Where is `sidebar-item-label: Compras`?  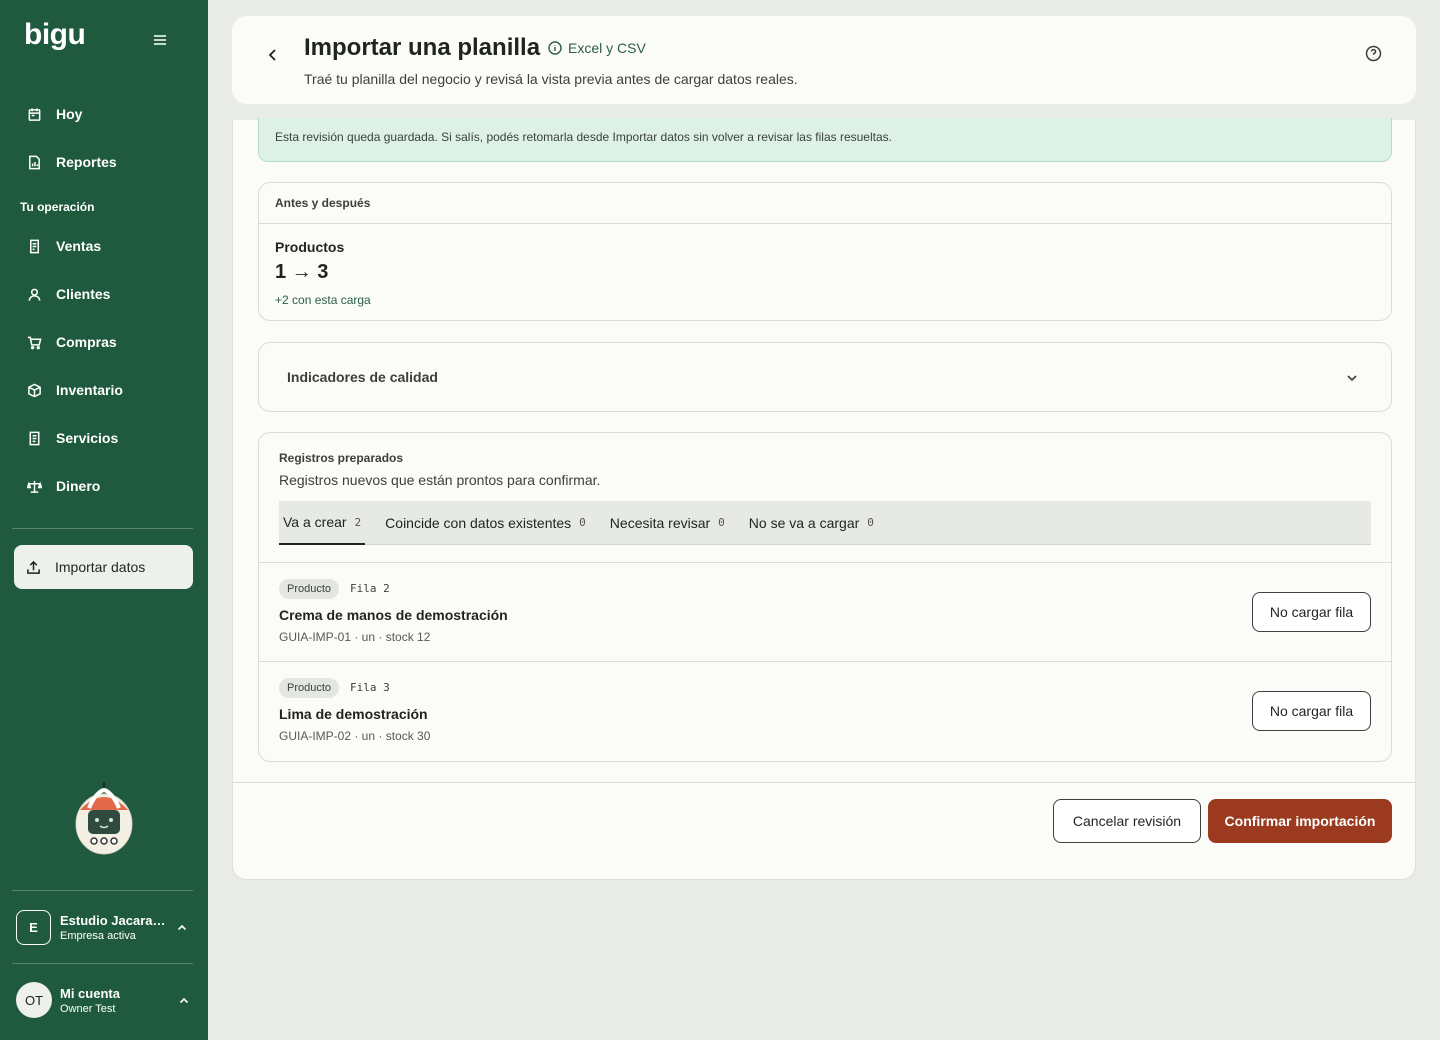
sidebar-item-label: Compras is located at coordinates (86, 342).